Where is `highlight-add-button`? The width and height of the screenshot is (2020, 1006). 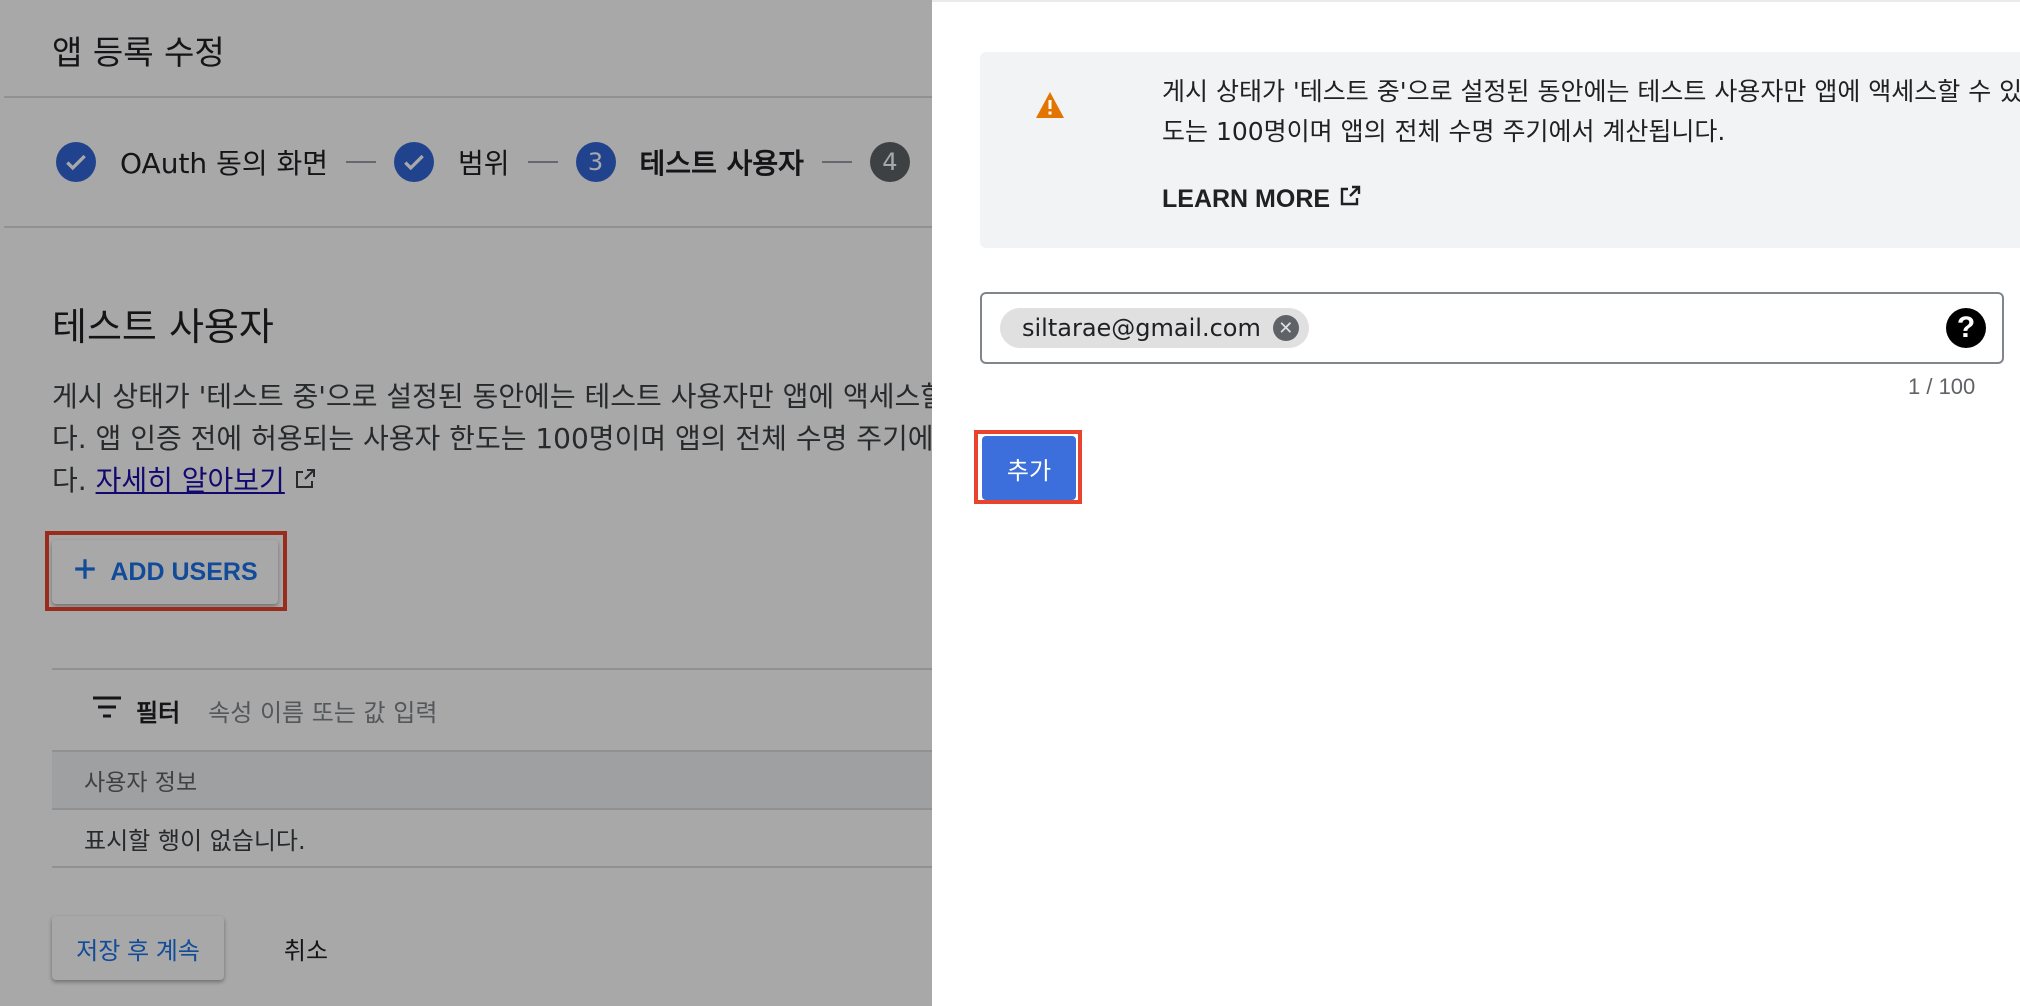
highlight-add-button is located at coordinates (1028, 467).